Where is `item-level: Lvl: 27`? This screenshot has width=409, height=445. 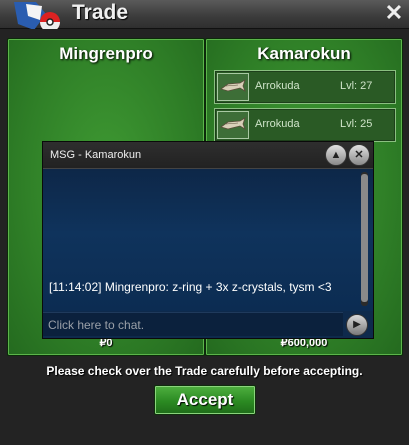 item-level: Lvl: 27 is located at coordinates (356, 86).